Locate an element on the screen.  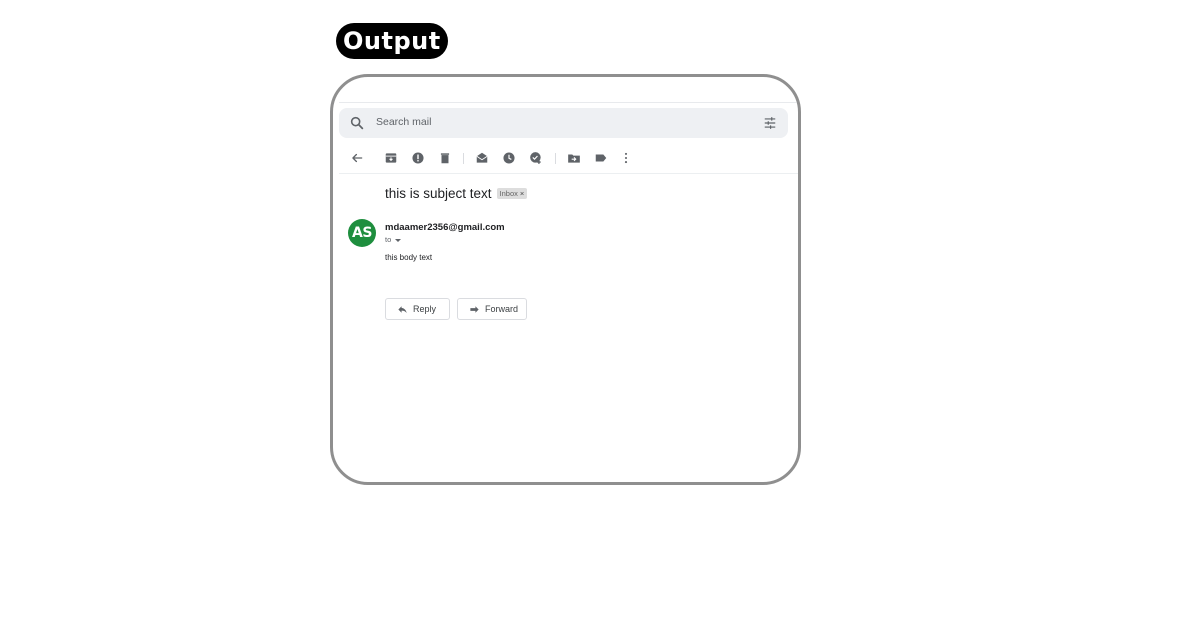
label-chip-text: Inbox is located at coordinates (508, 194).